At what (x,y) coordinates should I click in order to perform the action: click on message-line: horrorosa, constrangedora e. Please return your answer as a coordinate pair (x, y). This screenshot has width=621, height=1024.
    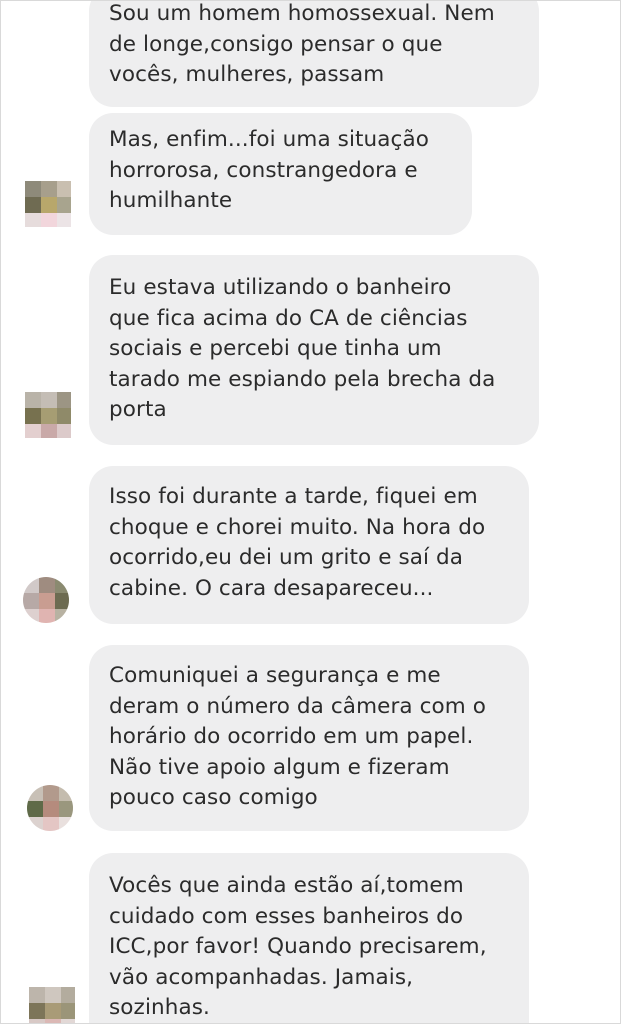
    Looking at the image, I should click on (263, 170).